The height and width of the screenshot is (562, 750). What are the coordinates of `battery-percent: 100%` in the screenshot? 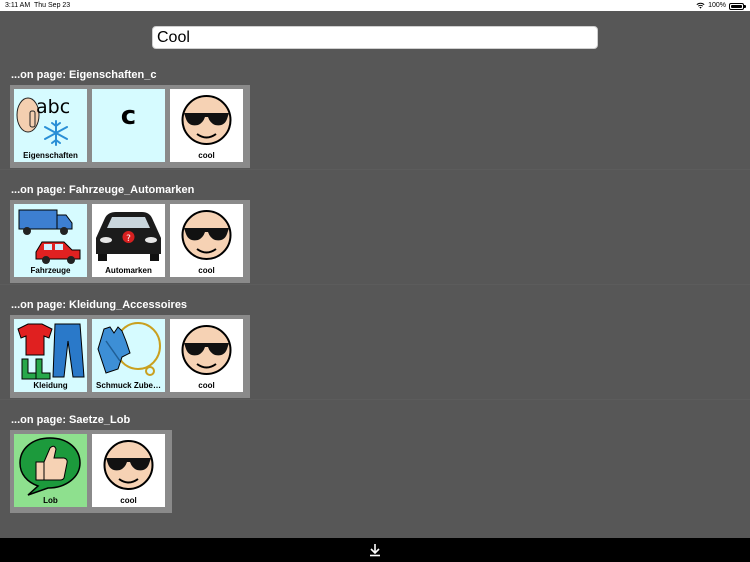 It's located at (717, 5).